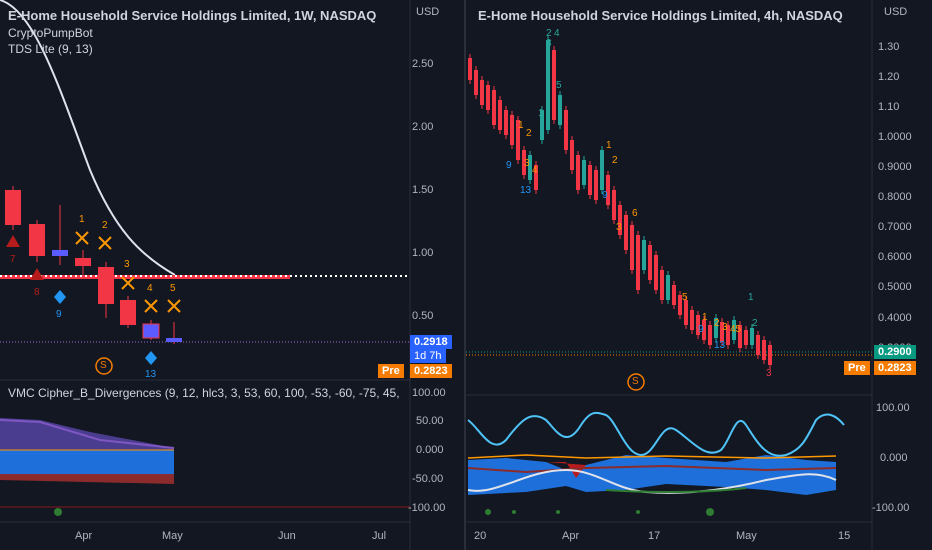  What do you see at coordinates (93, 265) in the screenshot?
I see `candles` at bounding box center [93, 265].